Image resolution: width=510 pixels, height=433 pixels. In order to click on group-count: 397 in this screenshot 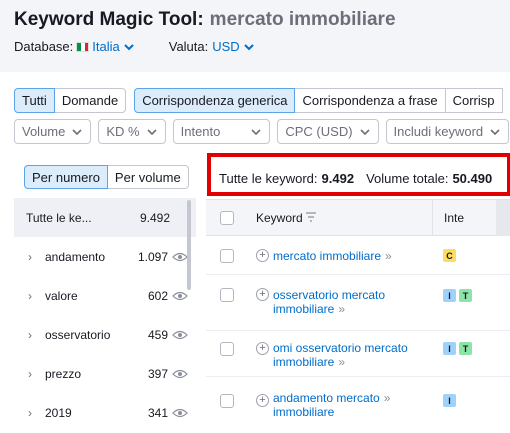, I will do `click(157, 373)`.